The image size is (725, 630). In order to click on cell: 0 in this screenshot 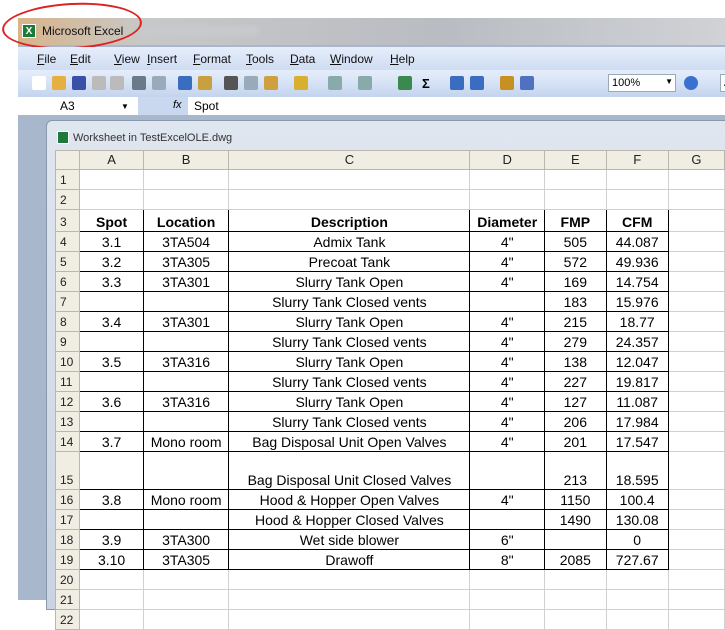, I will do `click(637, 539)`.